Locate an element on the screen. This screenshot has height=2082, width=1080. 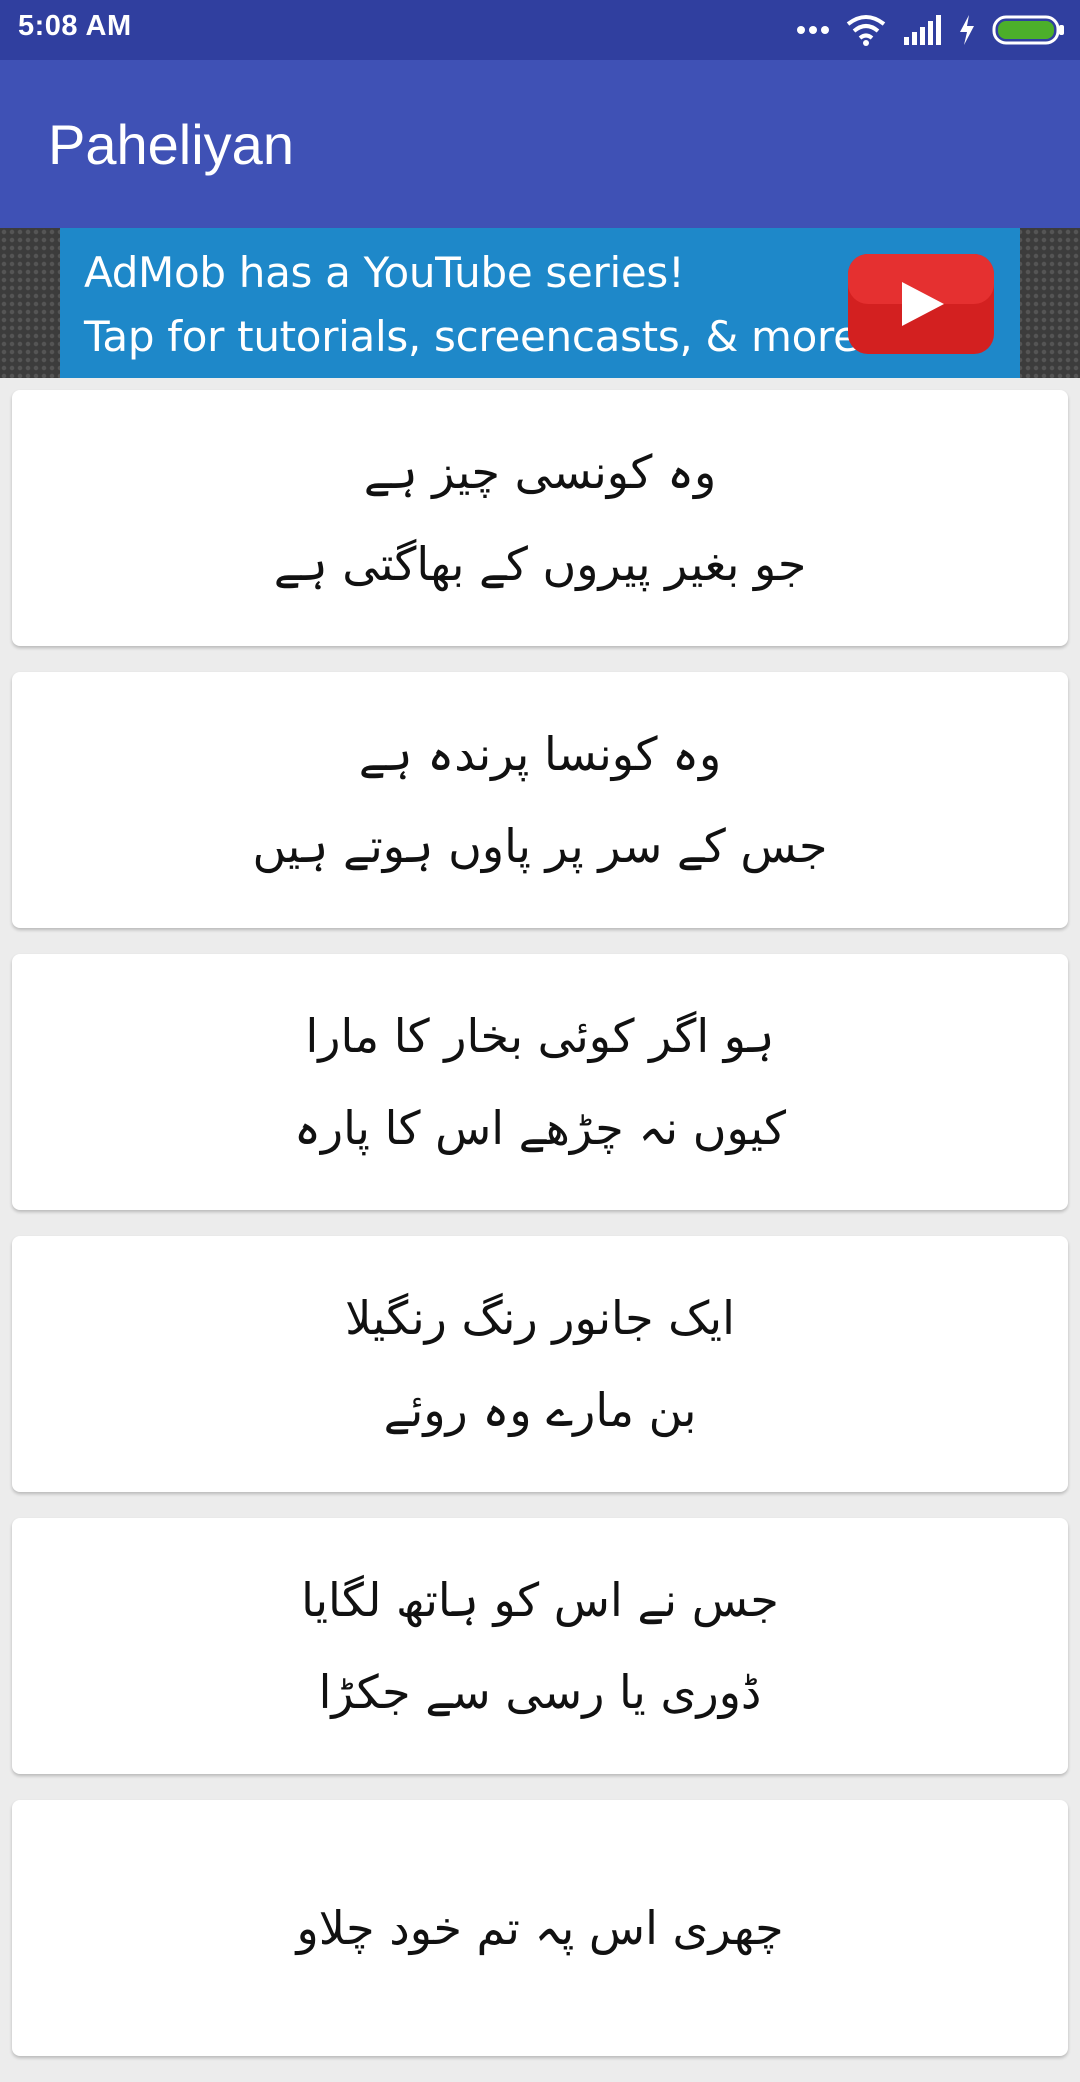
status-time: 5:08 AM is located at coordinates (75, 26).